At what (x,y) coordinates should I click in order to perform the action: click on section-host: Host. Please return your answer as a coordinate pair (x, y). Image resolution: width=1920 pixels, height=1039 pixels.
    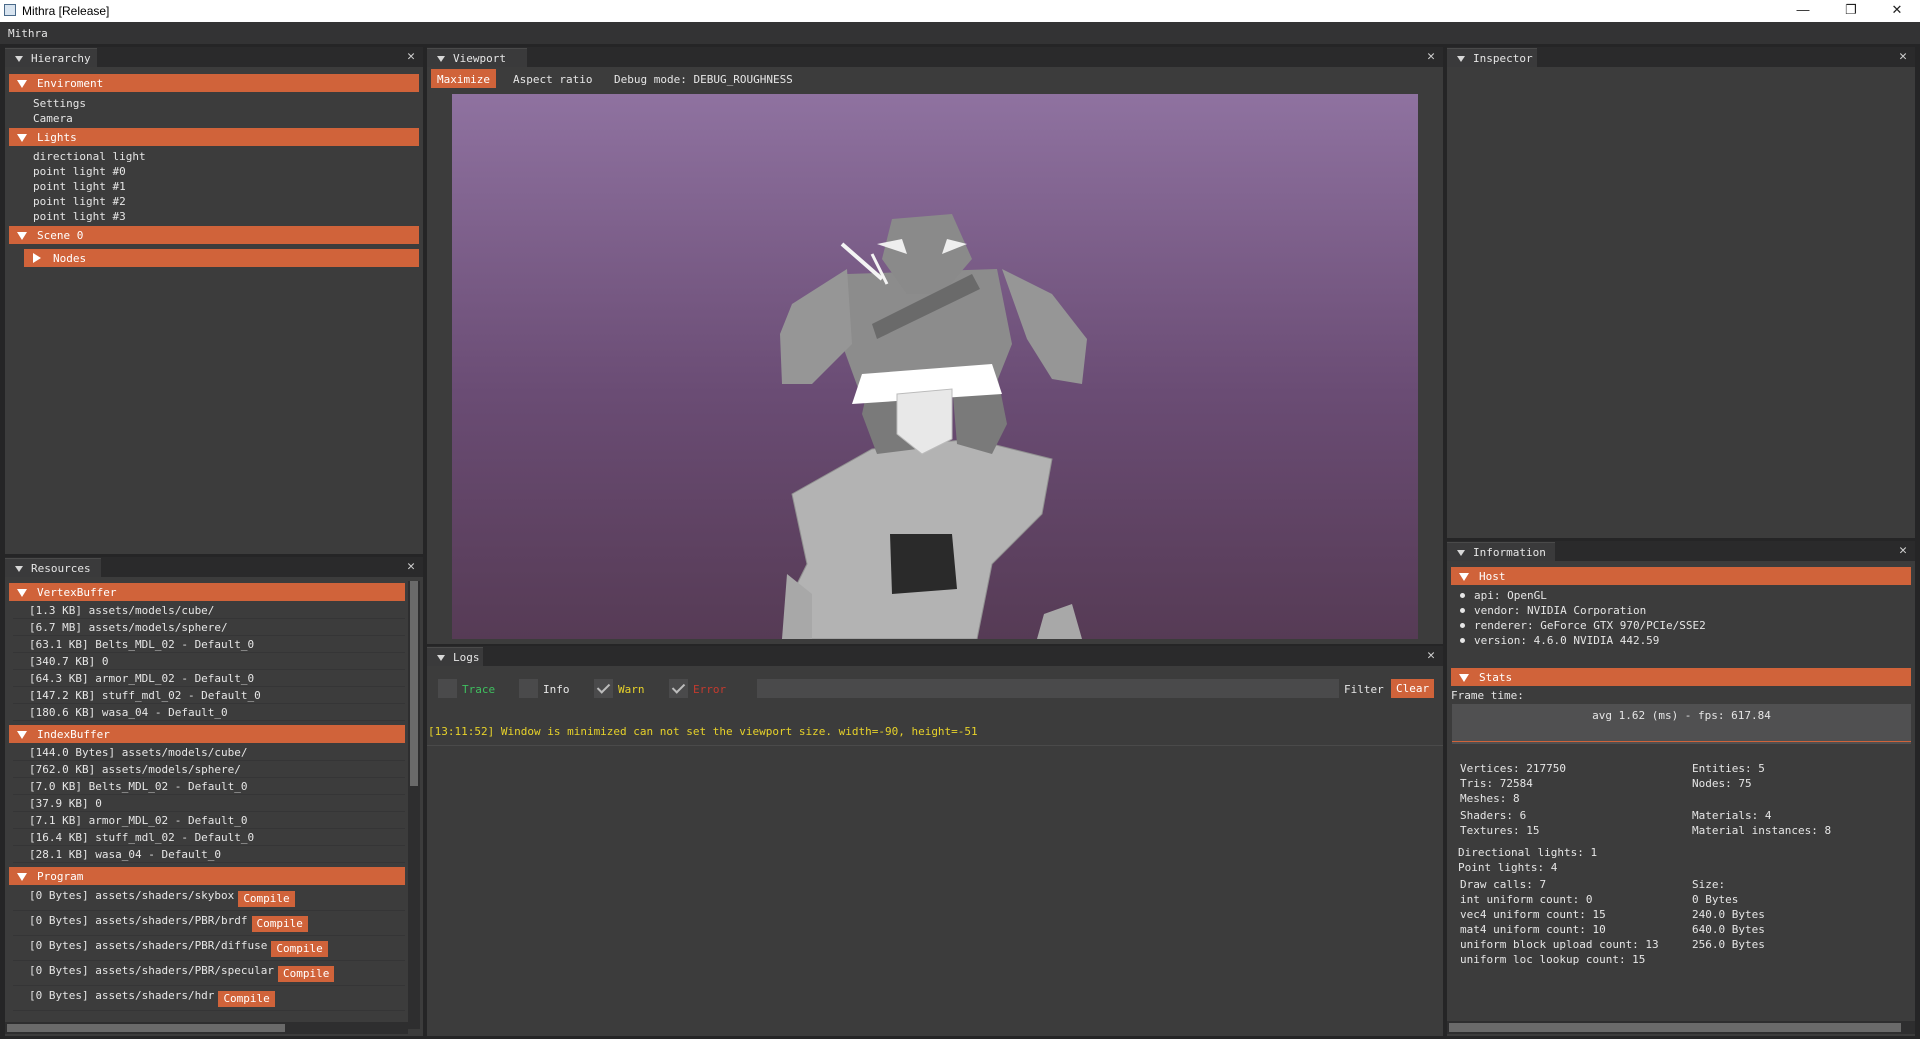
    Looking at the image, I should click on (1681, 576).